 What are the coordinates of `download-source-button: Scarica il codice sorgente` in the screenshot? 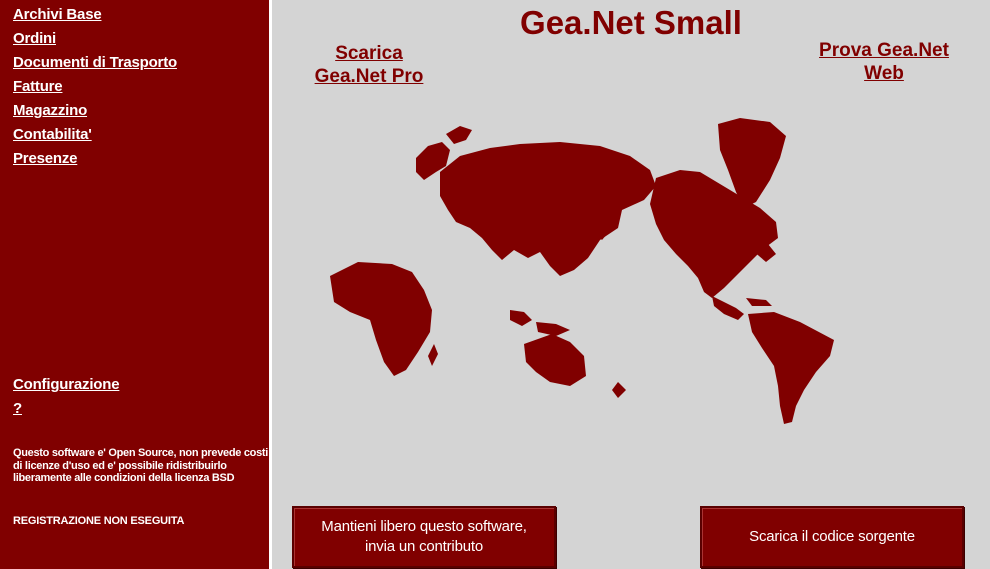 It's located at (832, 537).